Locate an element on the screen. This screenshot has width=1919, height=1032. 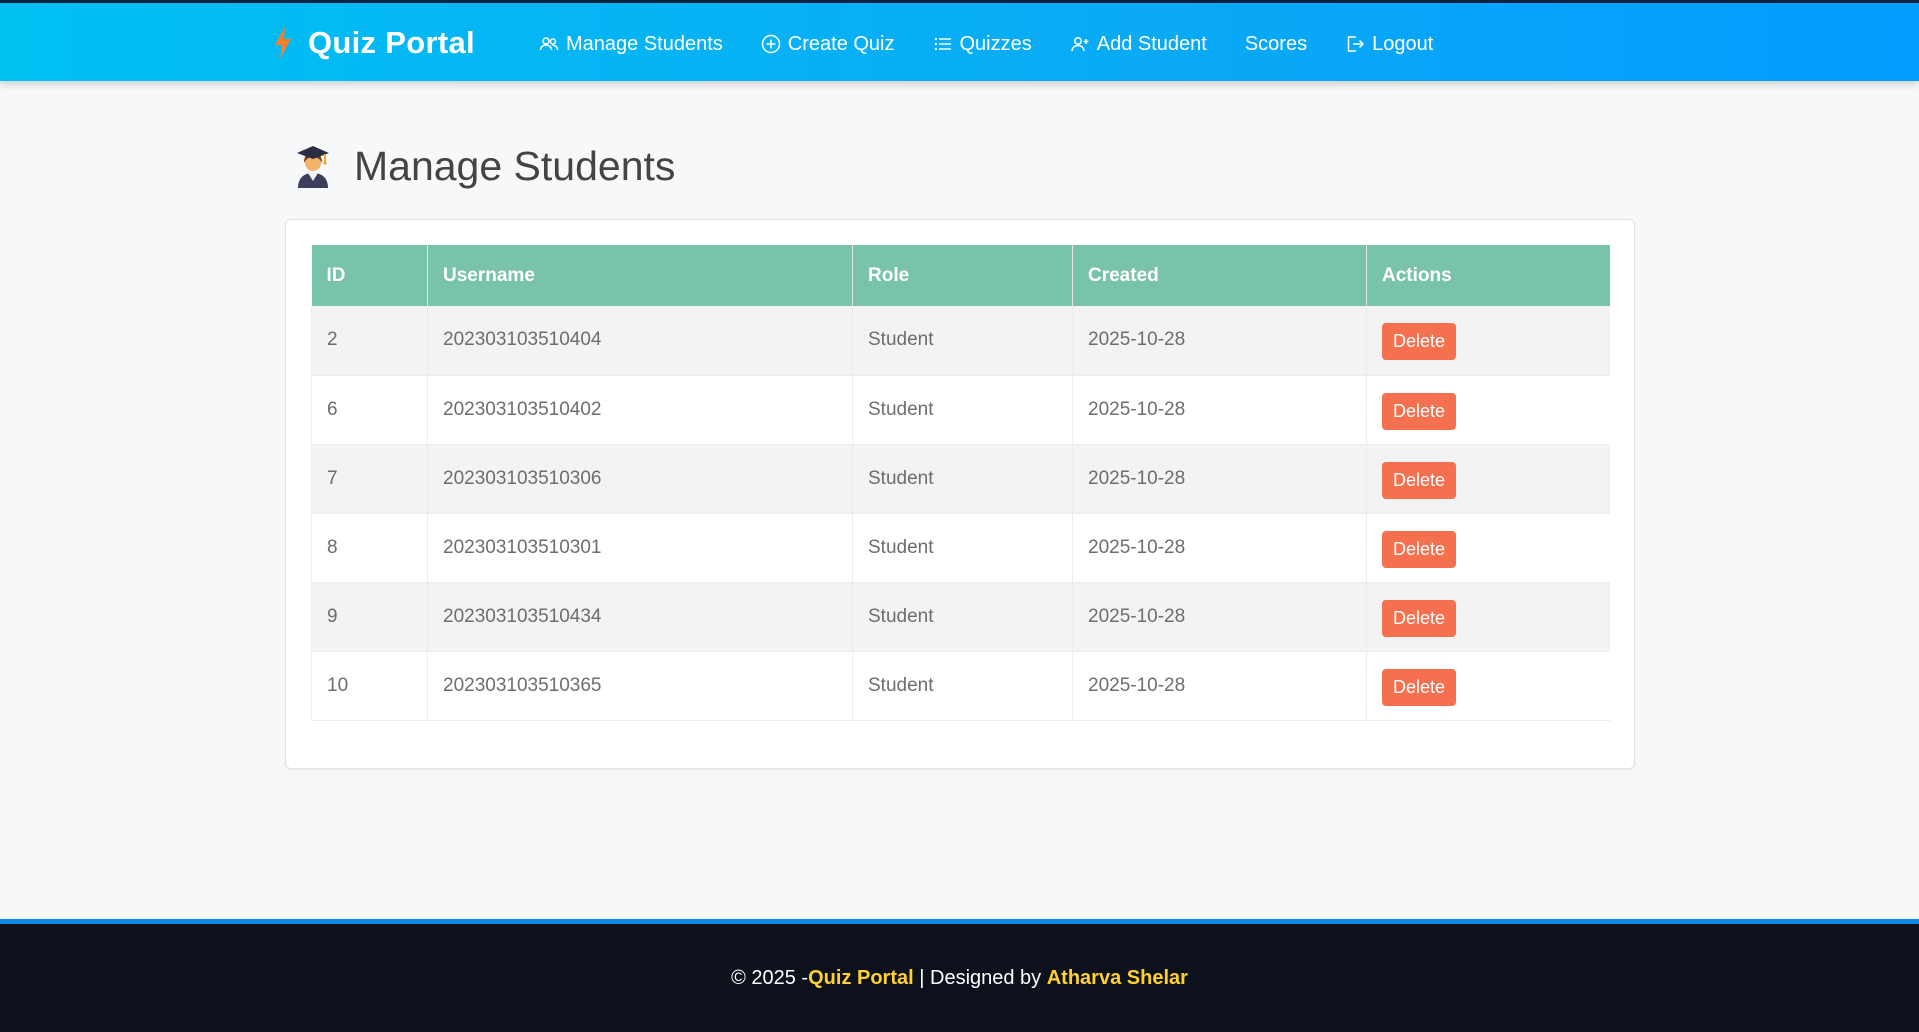
nav-scores: Scores is located at coordinates (1276, 44).